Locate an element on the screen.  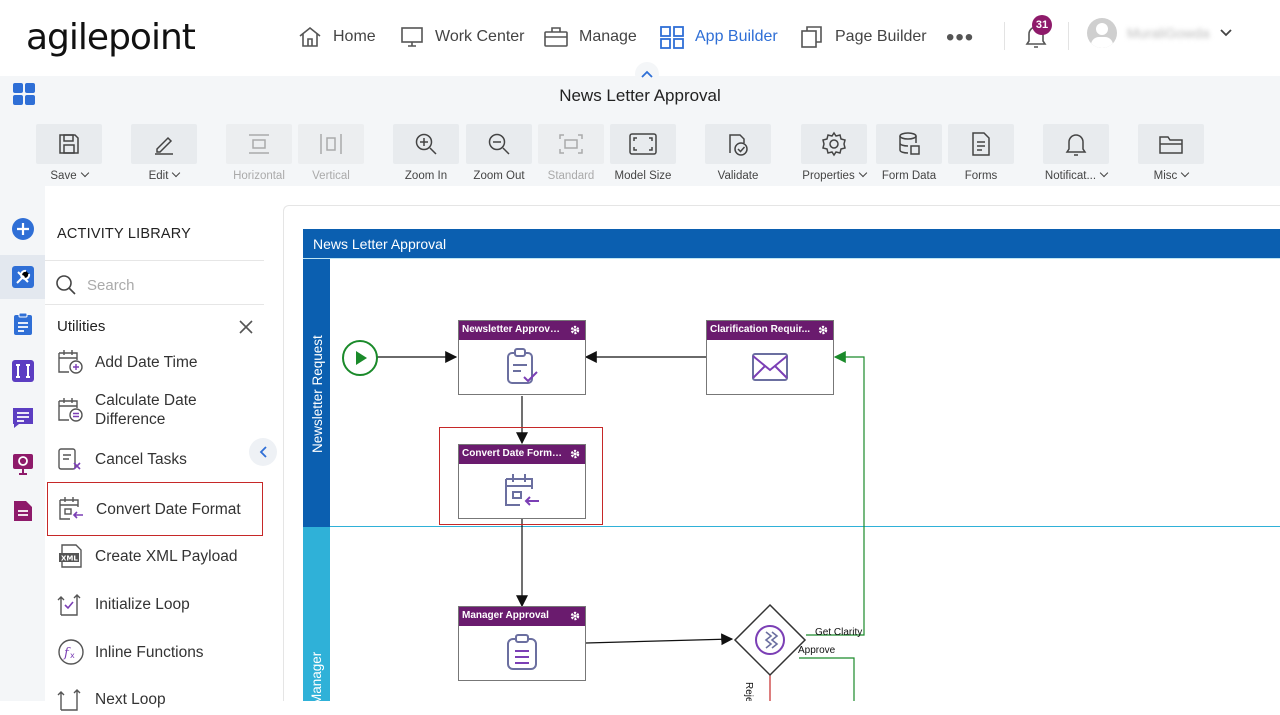
chevron-down-icon is located at coordinates (1226, 33).